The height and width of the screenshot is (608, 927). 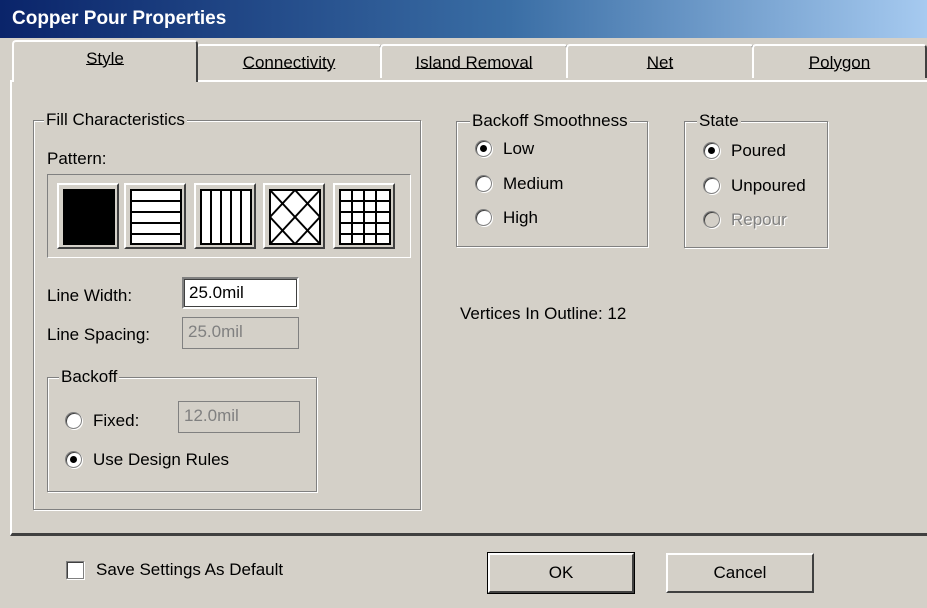 I want to click on diagonal-crosshatch-pattern-icon, so click(x=295, y=217).